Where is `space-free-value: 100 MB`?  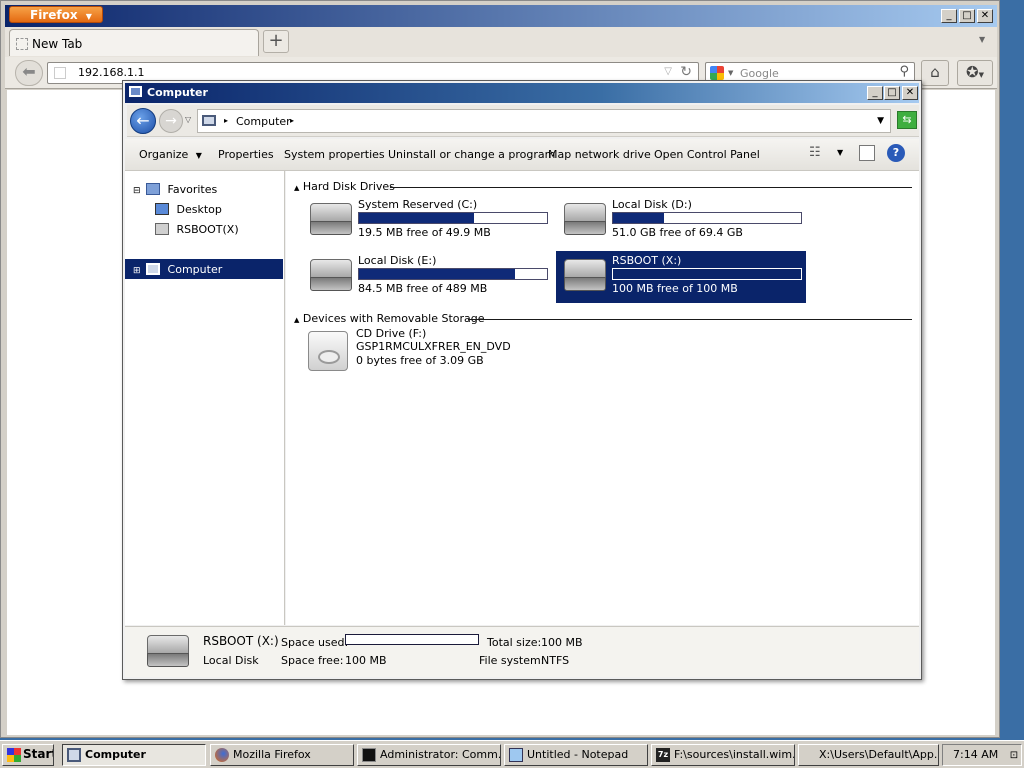 space-free-value: 100 MB is located at coordinates (366, 660).